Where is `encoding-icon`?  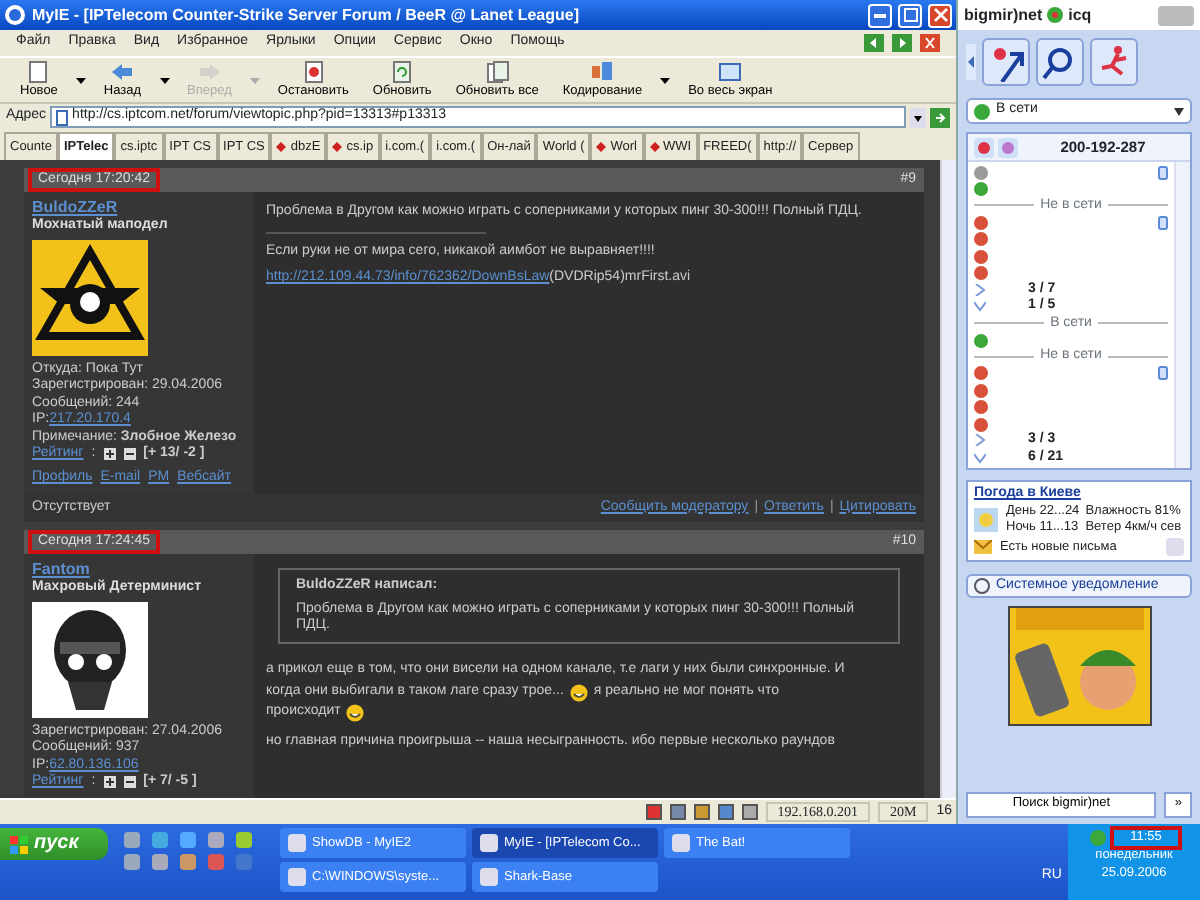 encoding-icon is located at coordinates (602, 72).